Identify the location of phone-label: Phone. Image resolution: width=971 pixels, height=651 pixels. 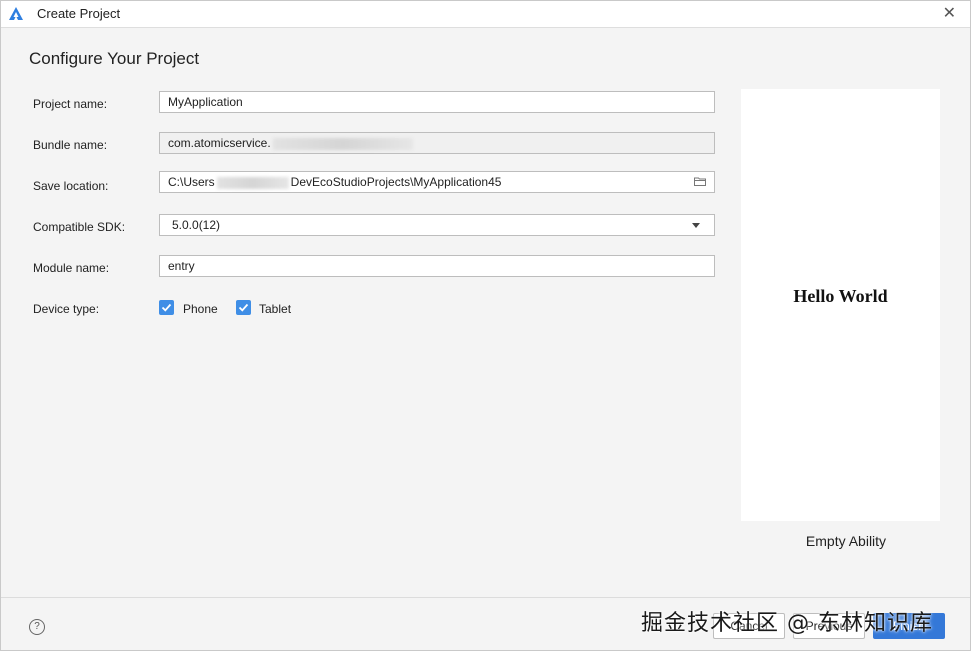
(200, 309).